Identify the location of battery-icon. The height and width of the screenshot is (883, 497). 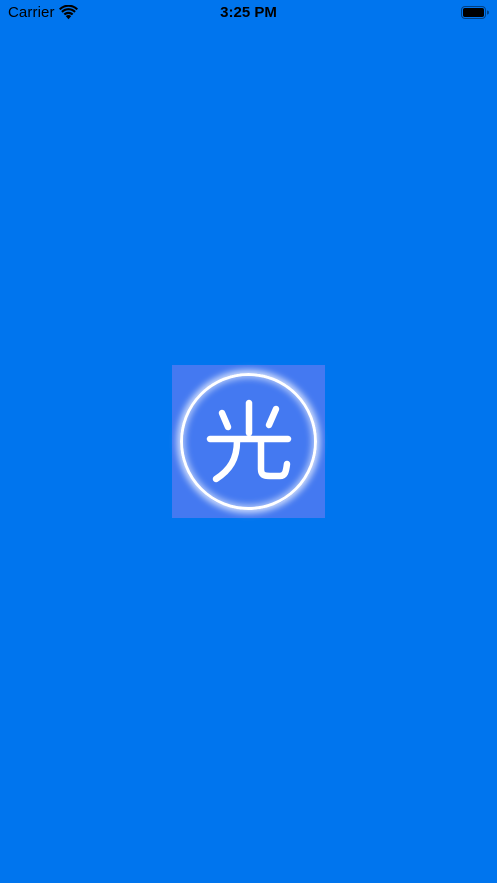
(475, 12).